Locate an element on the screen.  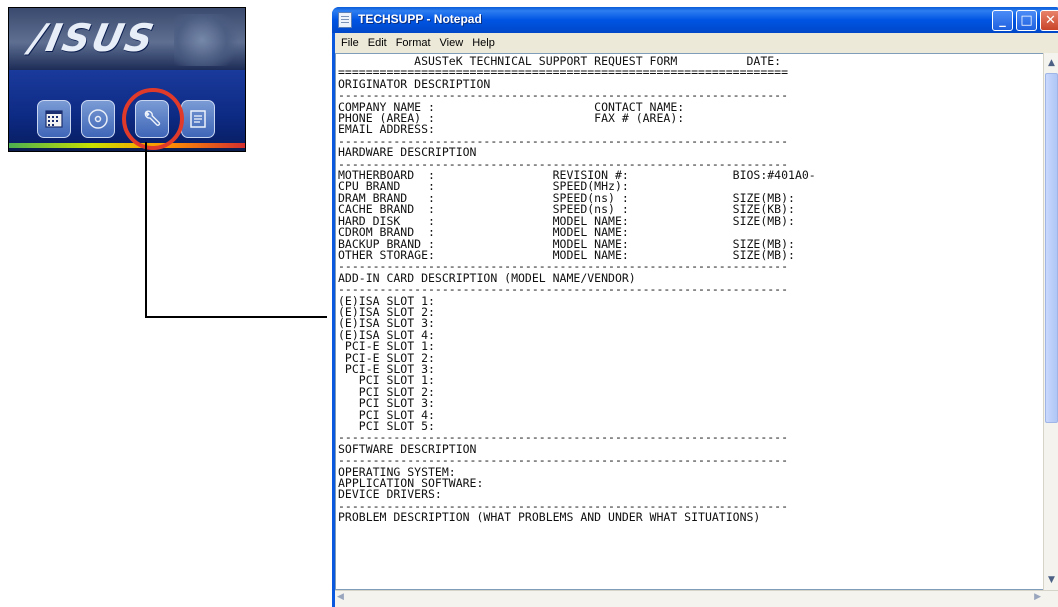
minimize-icon: _ is located at coordinates (1002, 20).